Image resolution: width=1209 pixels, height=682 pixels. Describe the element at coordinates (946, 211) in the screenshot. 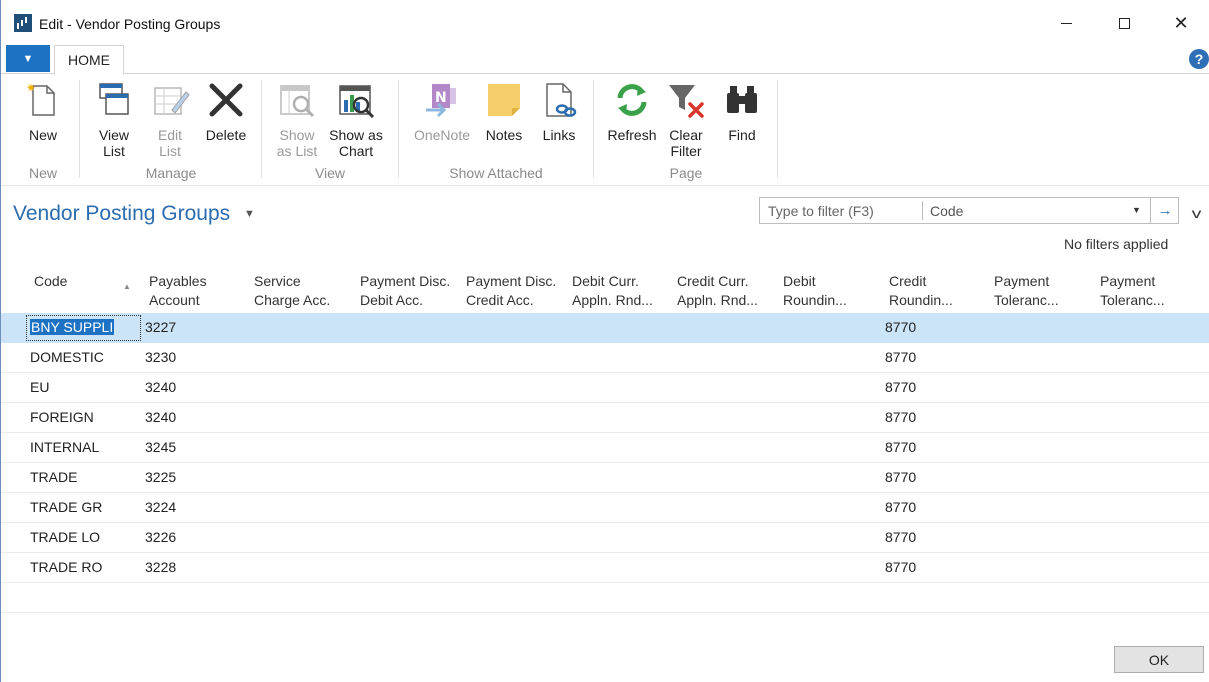

I see `filter-field-select: Code` at that location.